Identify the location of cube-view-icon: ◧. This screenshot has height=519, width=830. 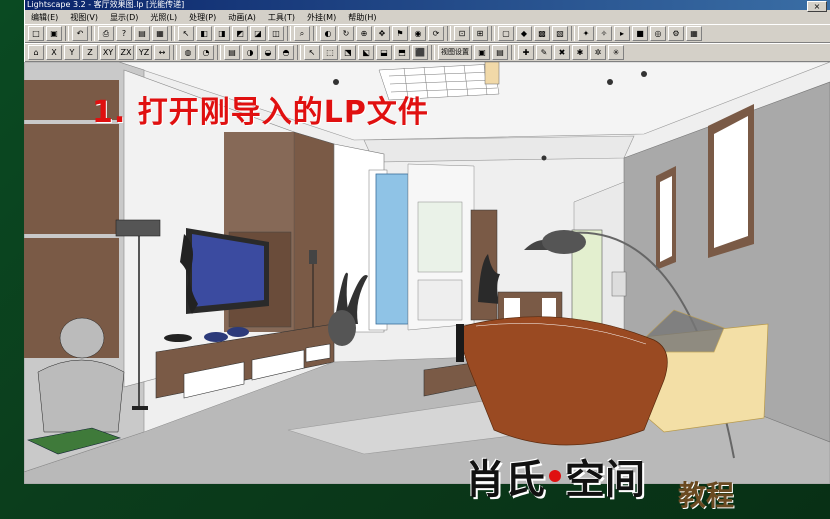
(204, 33).